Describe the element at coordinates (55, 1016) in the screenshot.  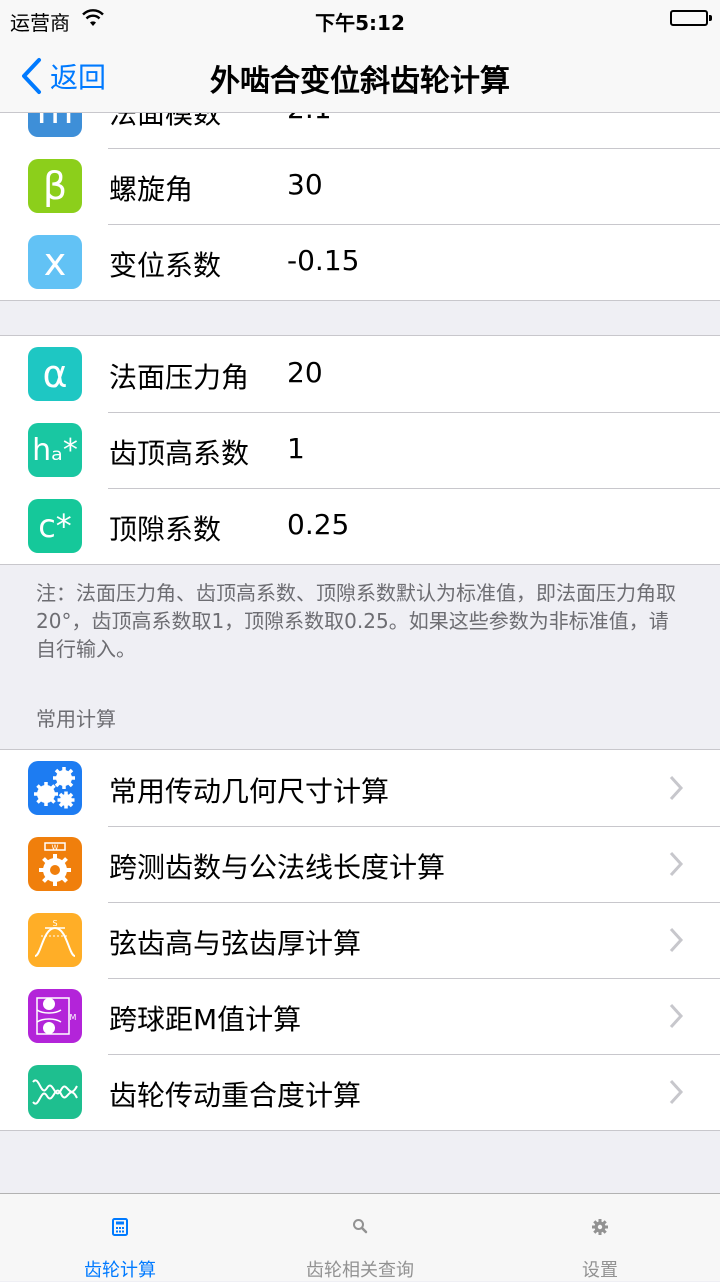
I see `ball-distance-icon: M` at that location.